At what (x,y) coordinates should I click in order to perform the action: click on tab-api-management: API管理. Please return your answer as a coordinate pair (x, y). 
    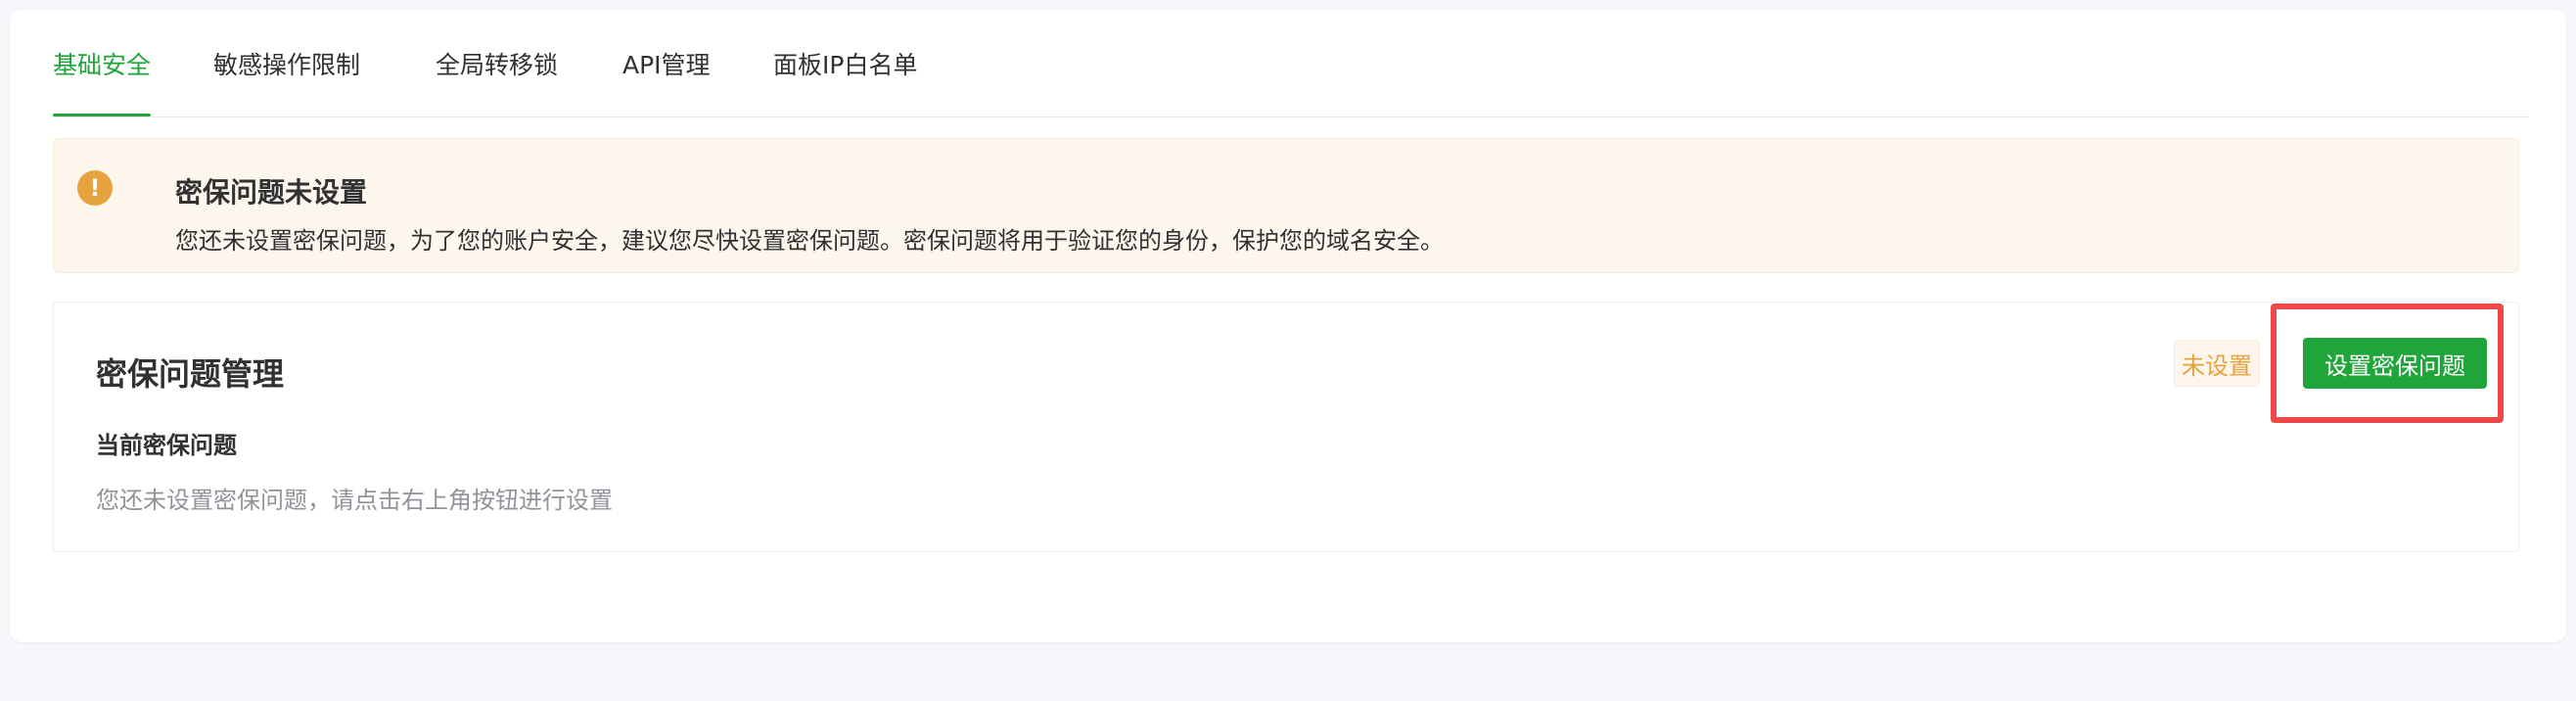
    Looking at the image, I should click on (666, 64).